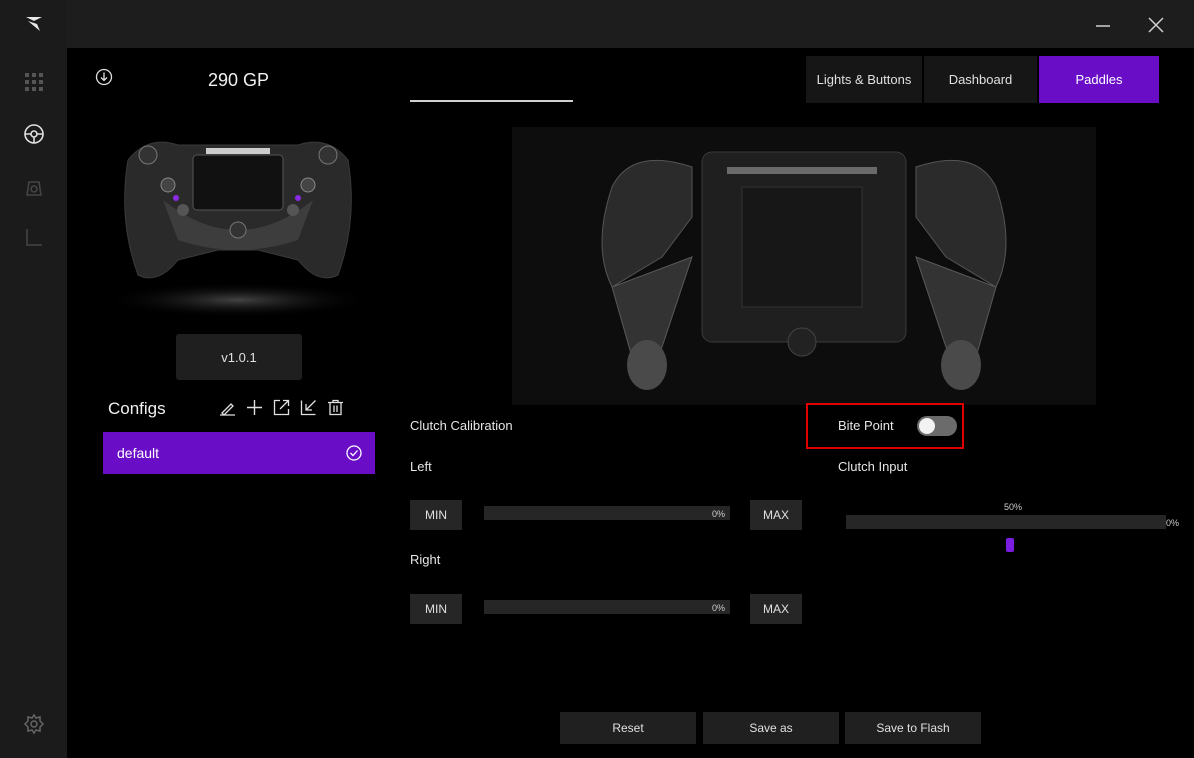 The image size is (1194, 758). I want to click on left-clutch-percent: 0%, so click(719, 514).